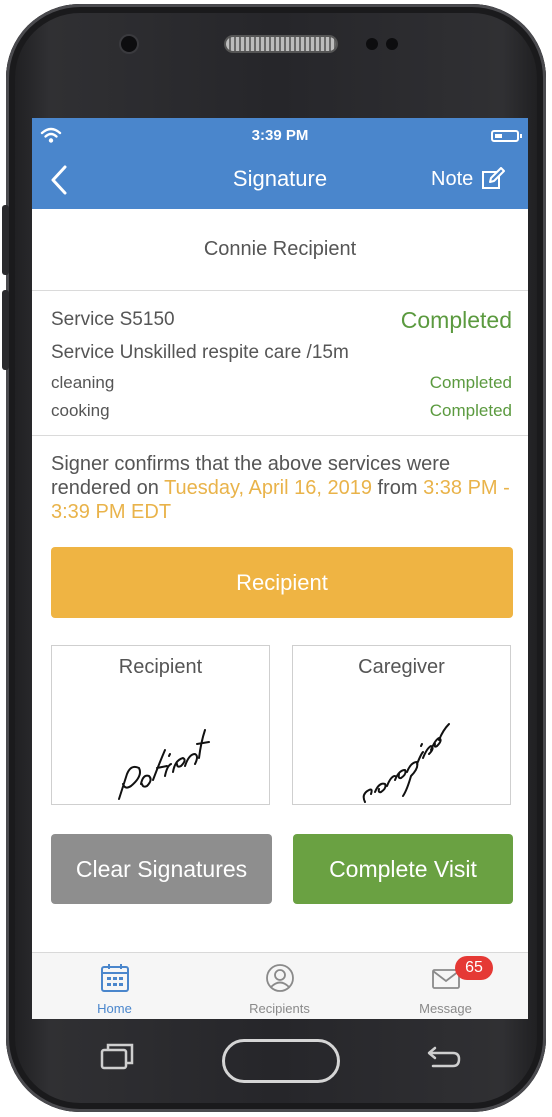 The width and height of the screenshot is (552, 1117). Describe the element at coordinates (164, 764) in the screenshot. I see `recipient-signature-image` at that location.